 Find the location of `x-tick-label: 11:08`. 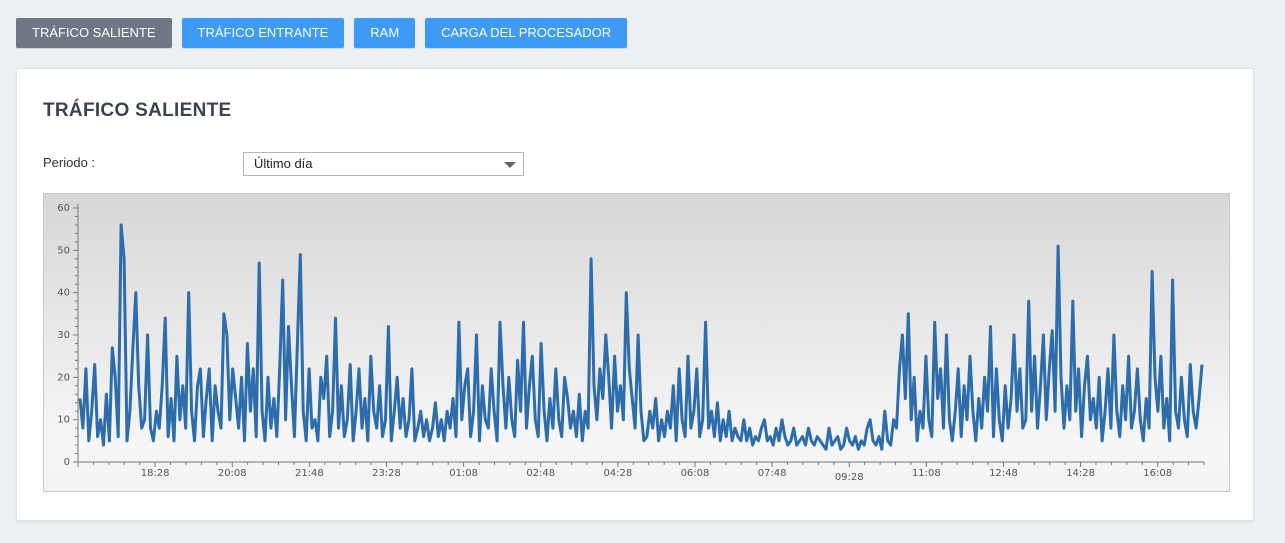

x-tick-label: 11:08 is located at coordinates (926, 473).